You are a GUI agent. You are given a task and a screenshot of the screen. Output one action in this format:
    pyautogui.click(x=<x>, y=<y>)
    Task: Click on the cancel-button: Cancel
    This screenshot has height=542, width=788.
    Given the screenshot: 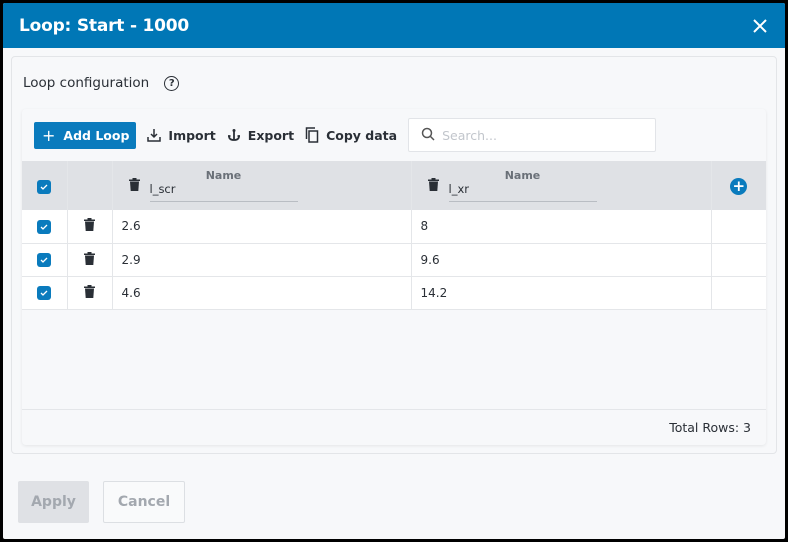 What is the action you would take?
    pyautogui.click(x=144, y=502)
    